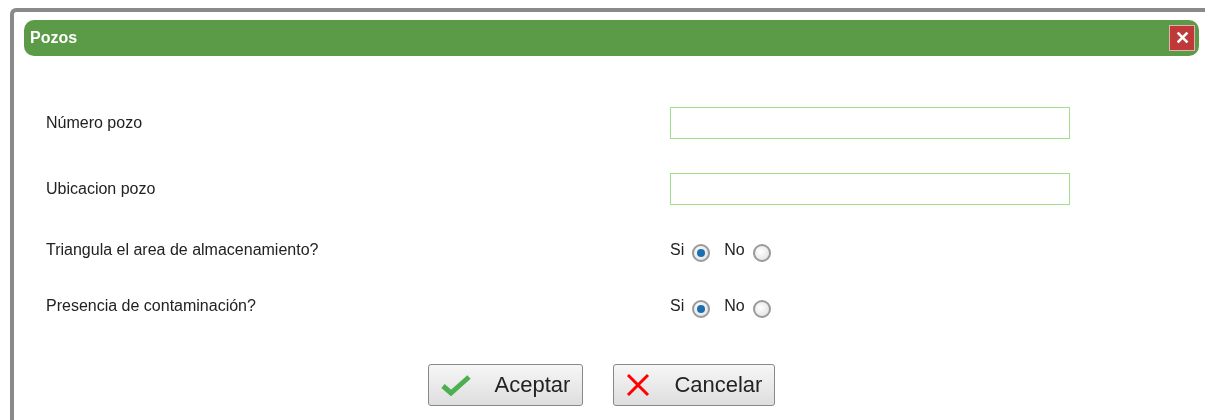 Image resolution: width=1205 pixels, height=420 pixels. Describe the element at coordinates (455, 385) in the screenshot. I see `check-icon` at that location.